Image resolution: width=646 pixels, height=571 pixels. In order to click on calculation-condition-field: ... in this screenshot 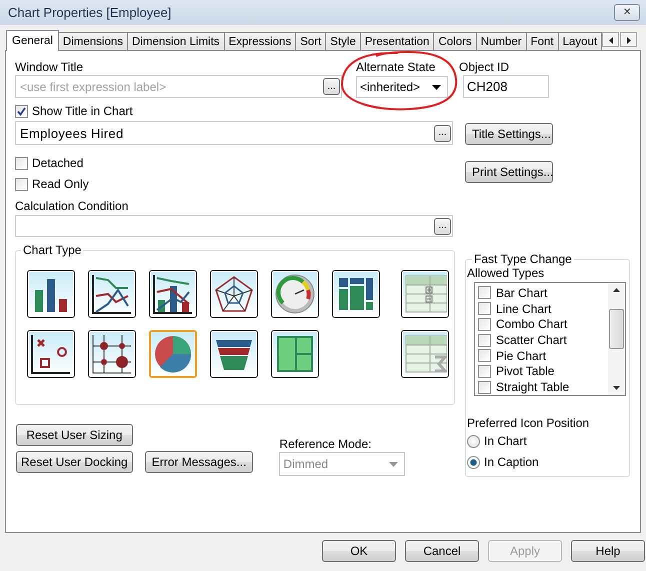, I will do `click(234, 226)`.